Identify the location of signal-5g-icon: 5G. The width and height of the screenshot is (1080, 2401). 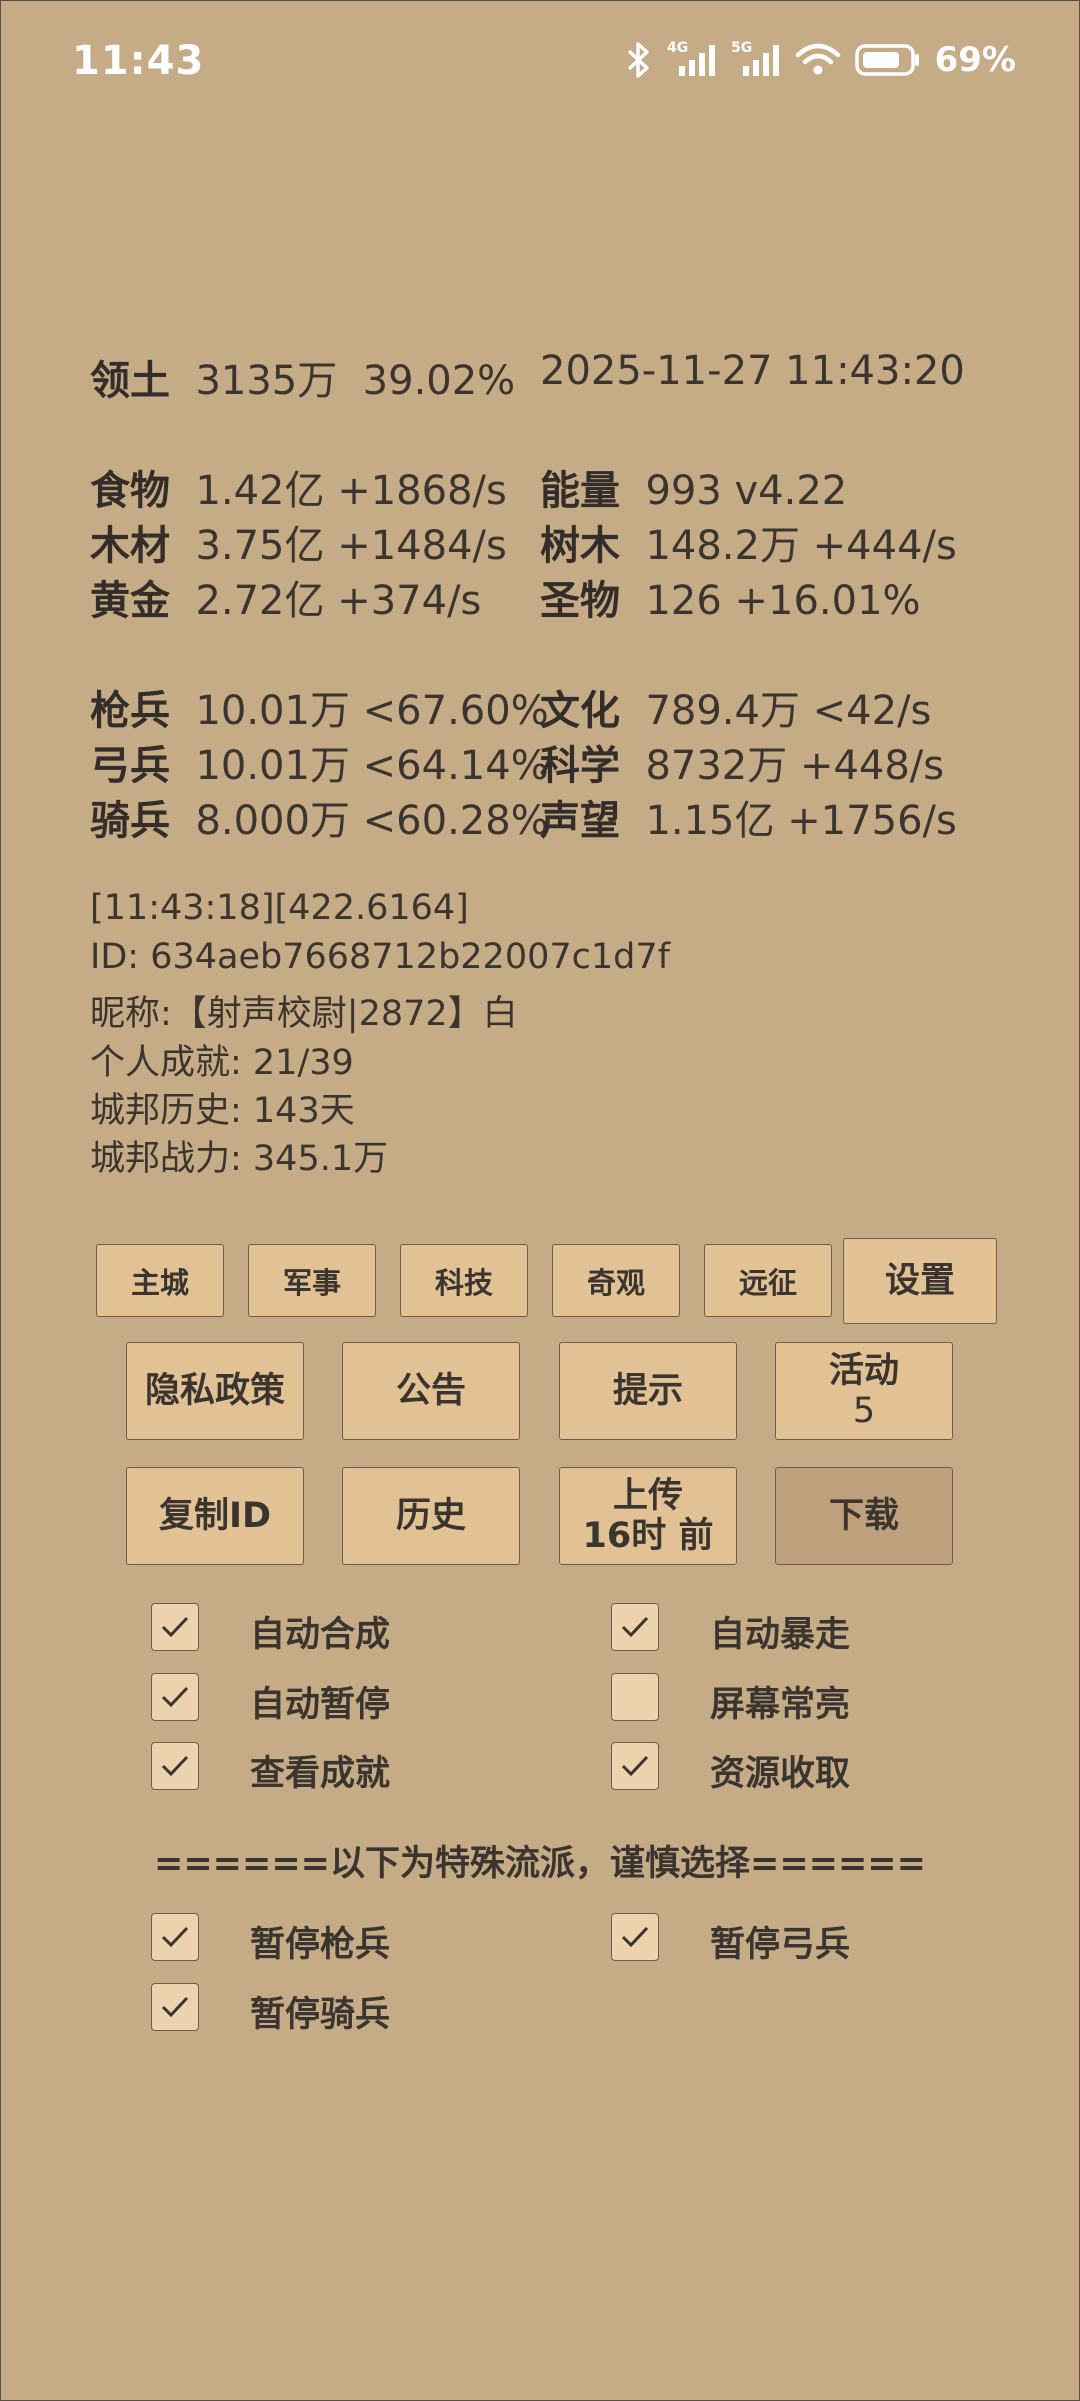
(756, 60).